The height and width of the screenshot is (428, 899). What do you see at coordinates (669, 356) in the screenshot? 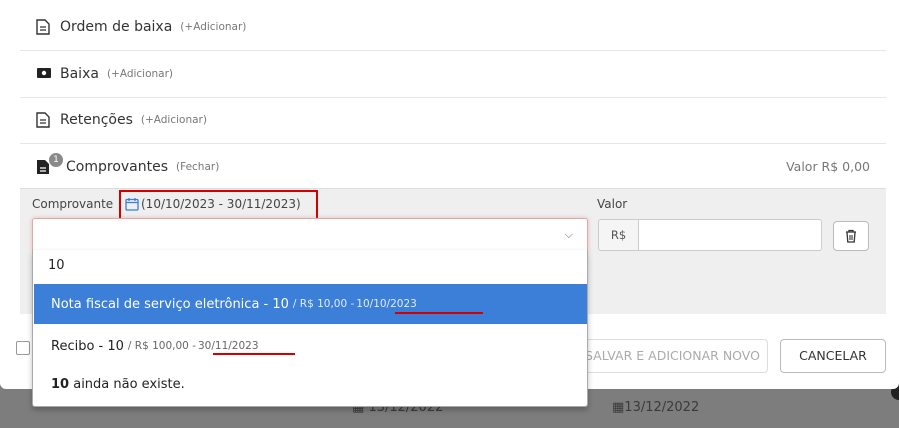
I see `save-and-add-new-button: SALVAR E ADICIONAR NOVO` at bounding box center [669, 356].